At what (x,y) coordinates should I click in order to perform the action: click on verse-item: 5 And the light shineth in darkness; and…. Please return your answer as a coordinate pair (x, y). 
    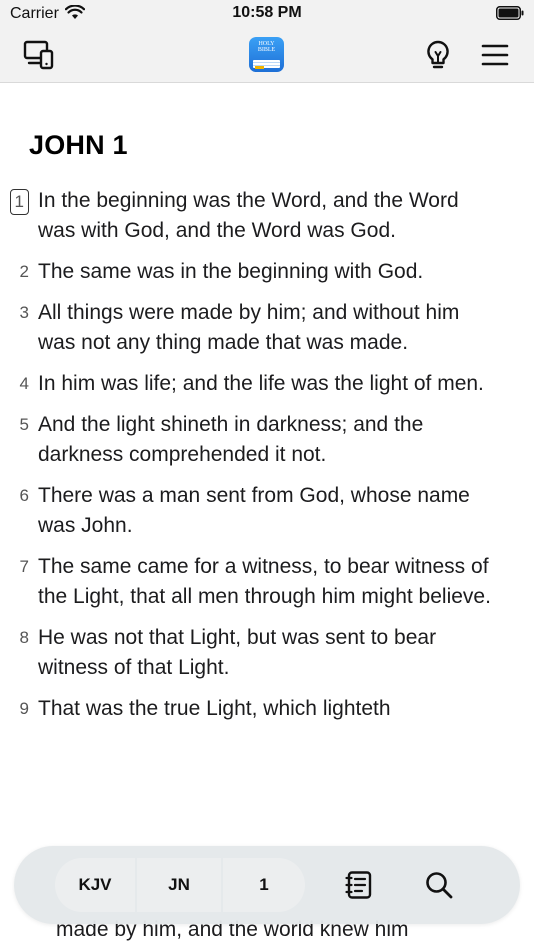
    Looking at the image, I should click on (267, 440).